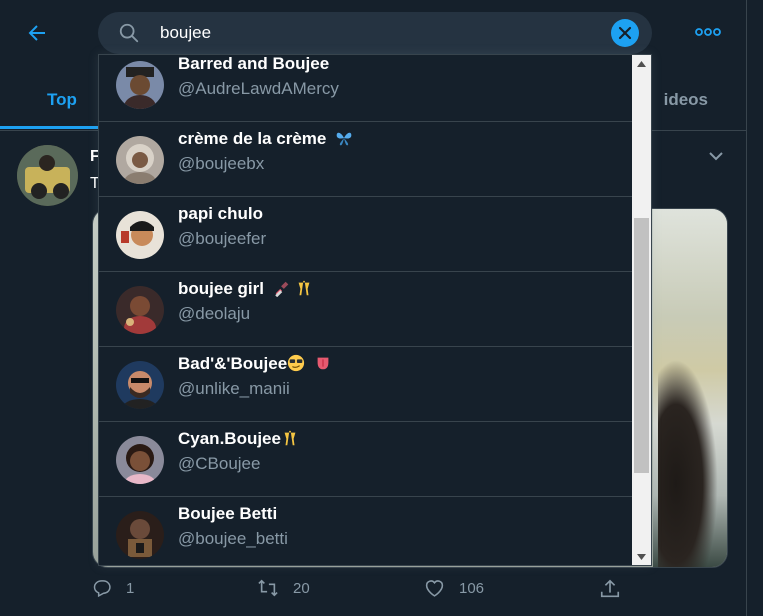  Describe the element at coordinates (220, 213) in the screenshot. I see `result-name: papi chulo` at that location.